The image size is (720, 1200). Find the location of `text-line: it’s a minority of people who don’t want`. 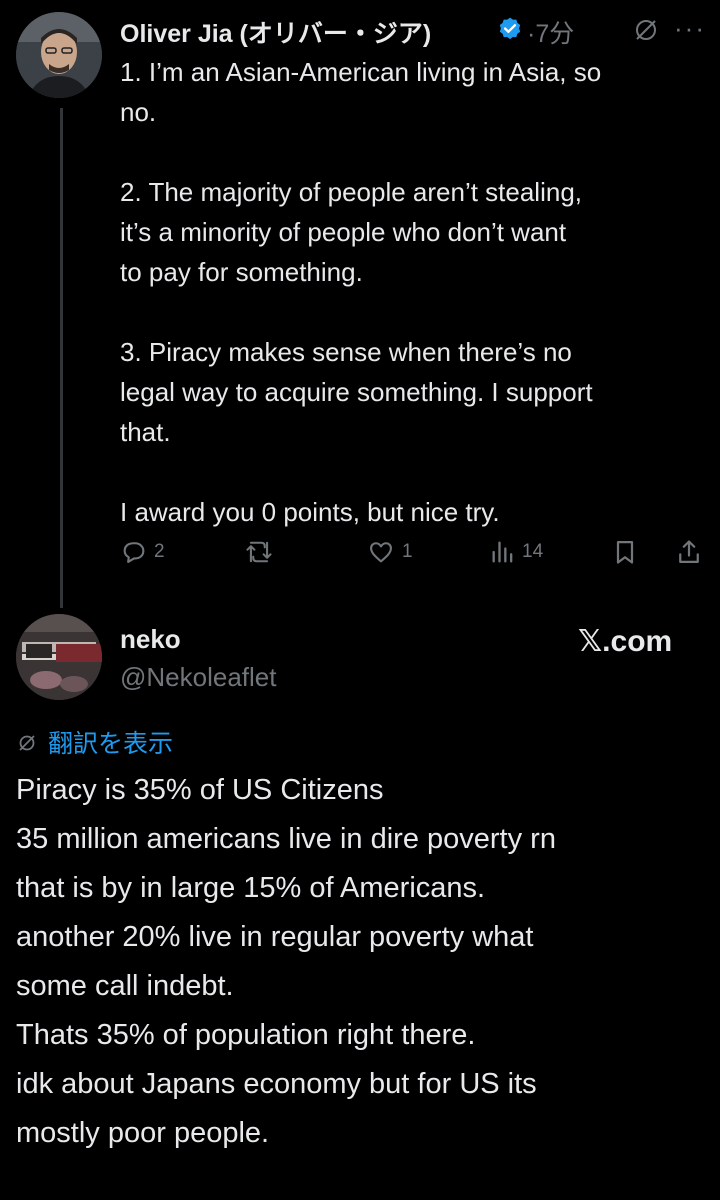

text-line: it’s a minority of people who don’t want is located at coordinates (343, 232).